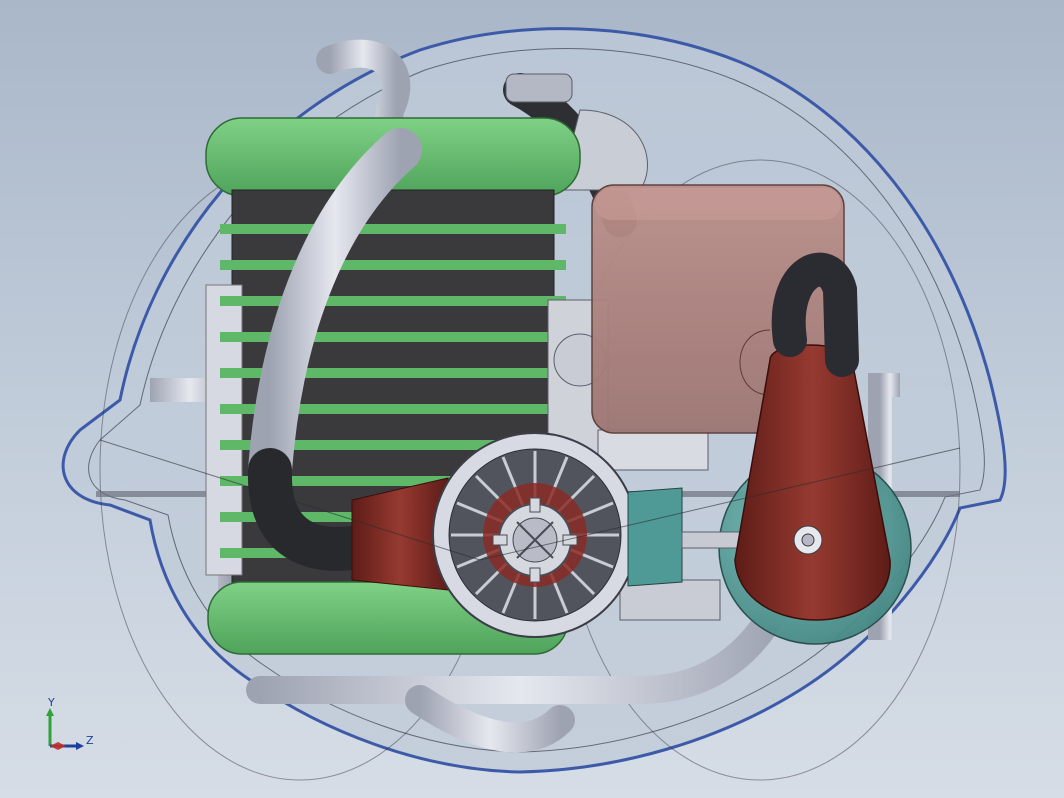 This screenshot has height=798, width=1064. What do you see at coordinates (655, 537) in the screenshot?
I see `pump-coupling` at bounding box center [655, 537].